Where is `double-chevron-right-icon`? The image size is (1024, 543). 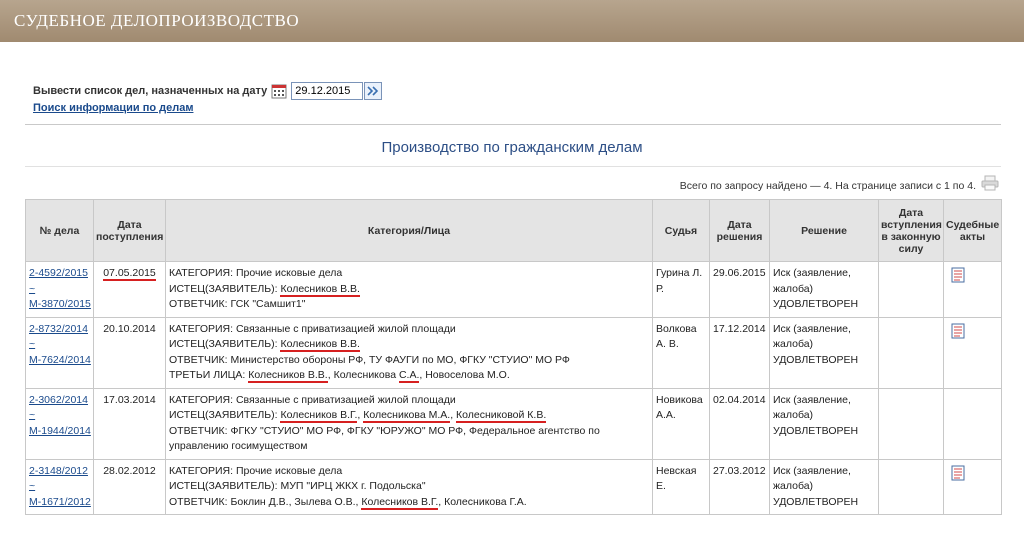 double-chevron-right-icon is located at coordinates (373, 91).